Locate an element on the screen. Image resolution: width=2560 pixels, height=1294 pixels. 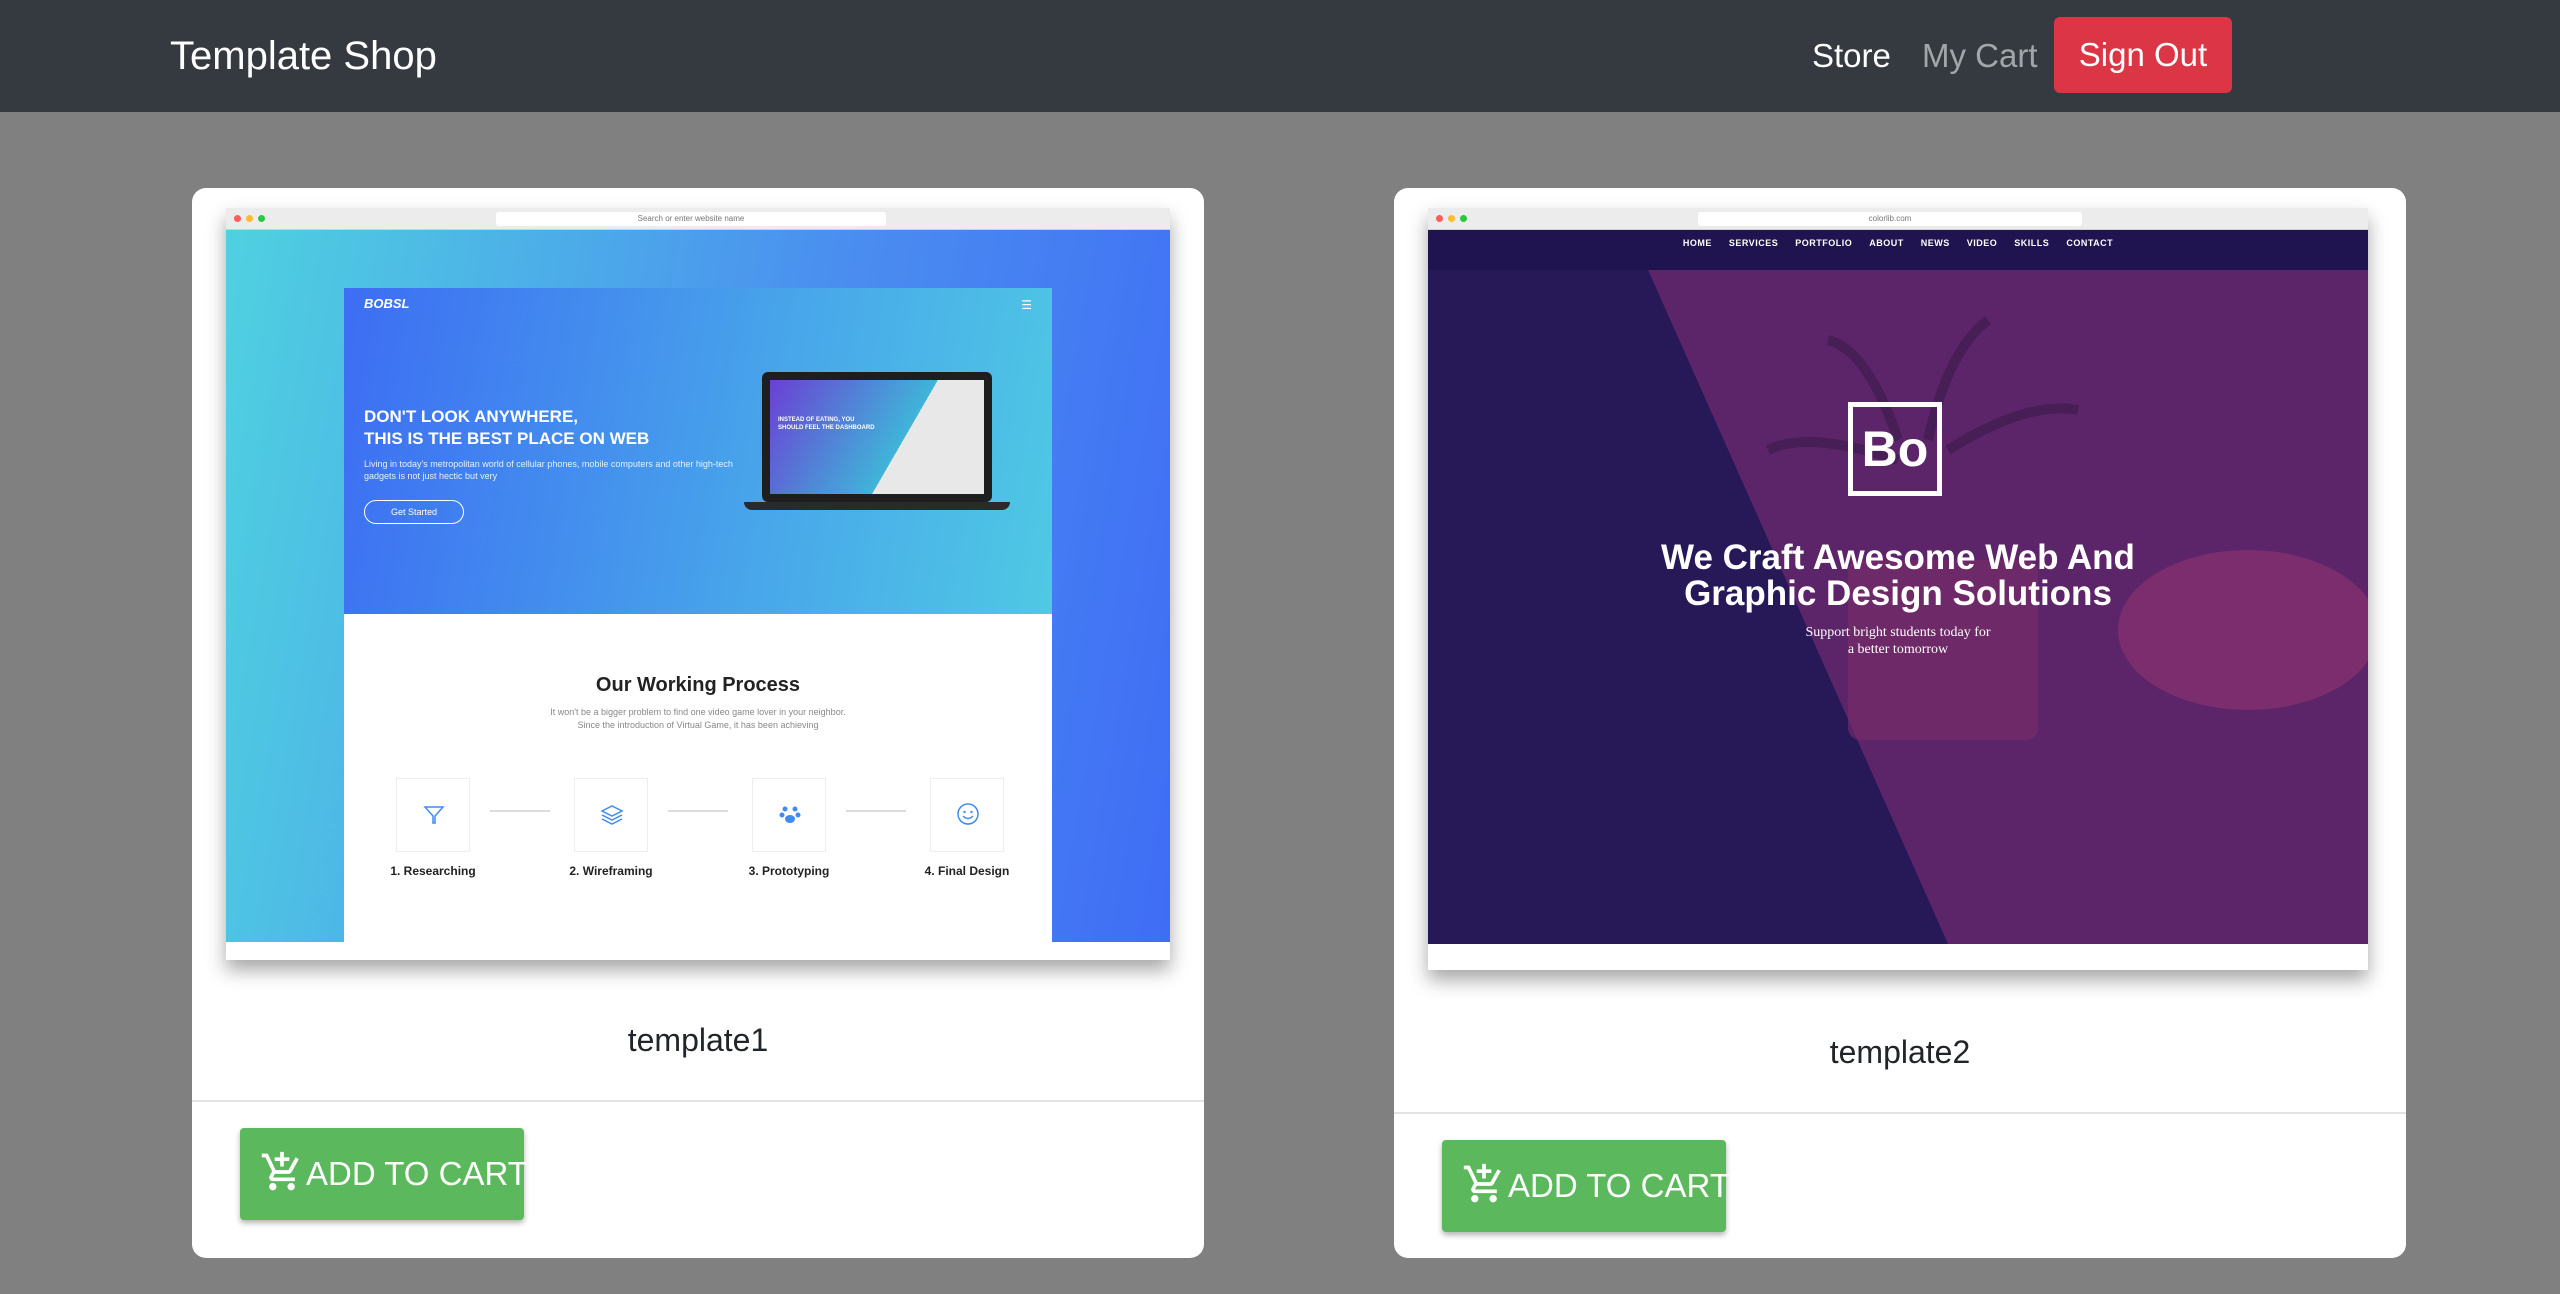
brand-title: Template Shop is located at coordinates (303, 56).